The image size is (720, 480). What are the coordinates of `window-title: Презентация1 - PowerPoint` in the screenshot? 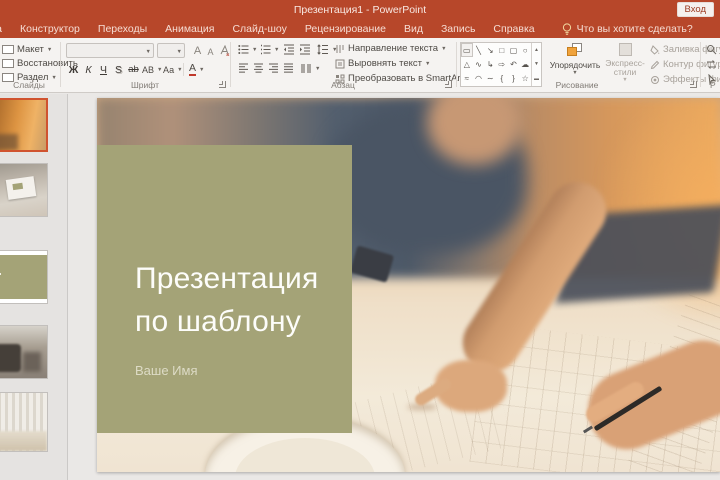 It's located at (360, 10).